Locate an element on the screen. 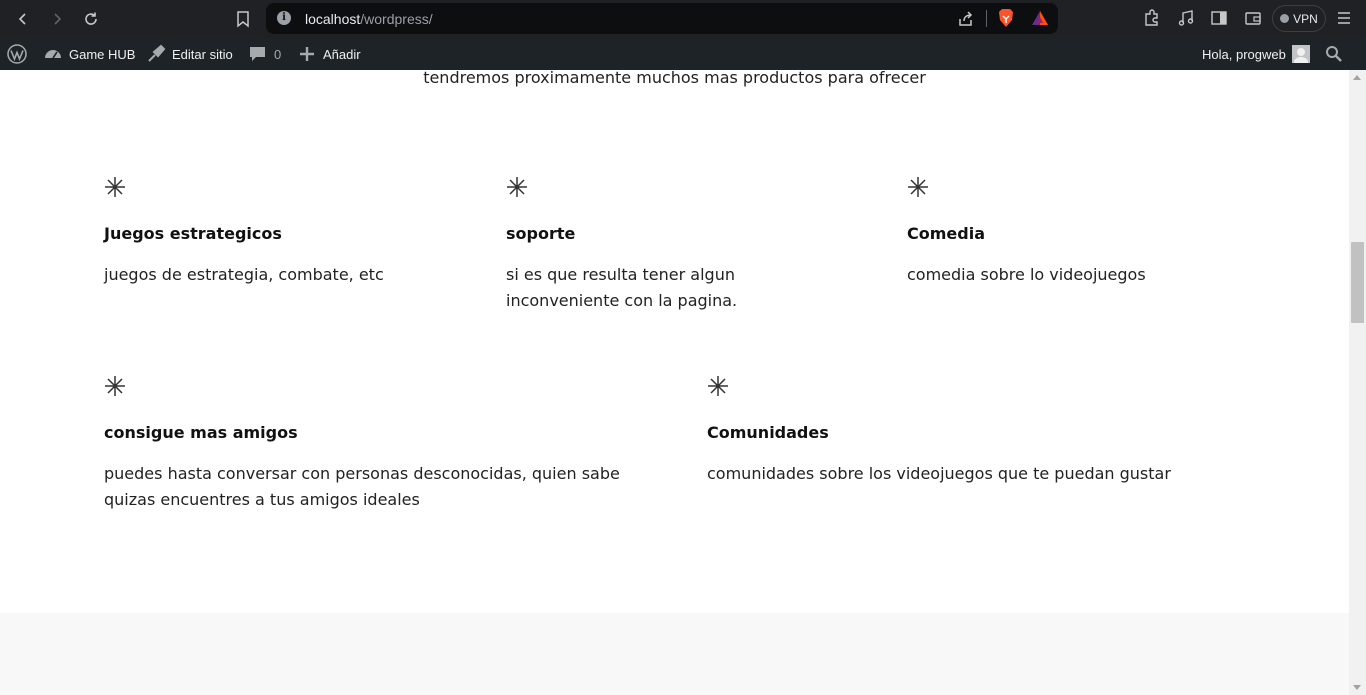  my-account-link: Hola, progweb is located at coordinates (1256, 54).